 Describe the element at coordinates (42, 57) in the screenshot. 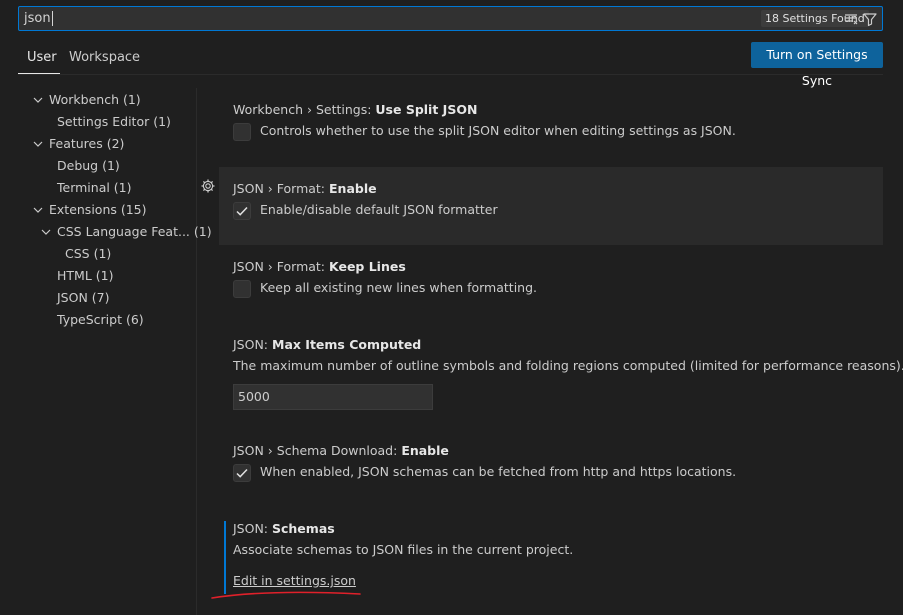

I see `tab-user: User` at that location.